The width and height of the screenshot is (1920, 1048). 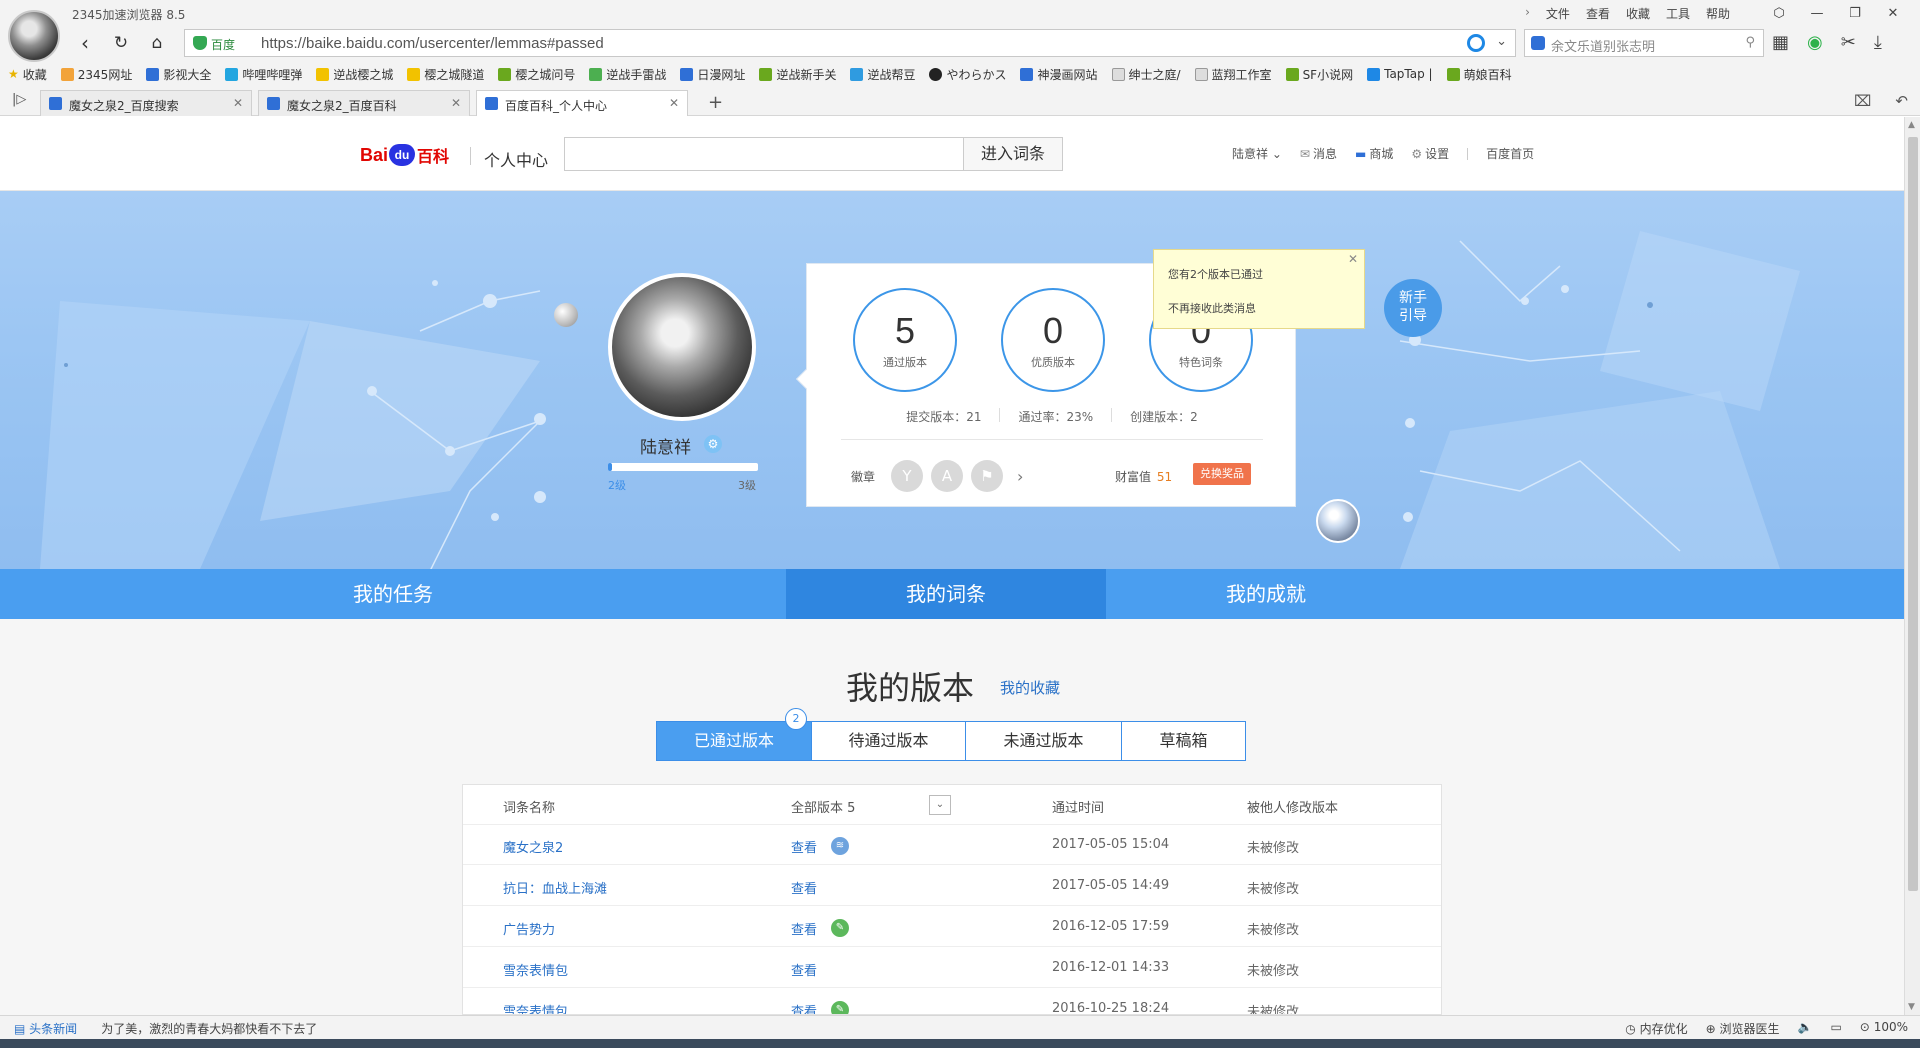 What do you see at coordinates (1184, 741) in the screenshot?
I see `filter-drafts: 草稿箱` at bounding box center [1184, 741].